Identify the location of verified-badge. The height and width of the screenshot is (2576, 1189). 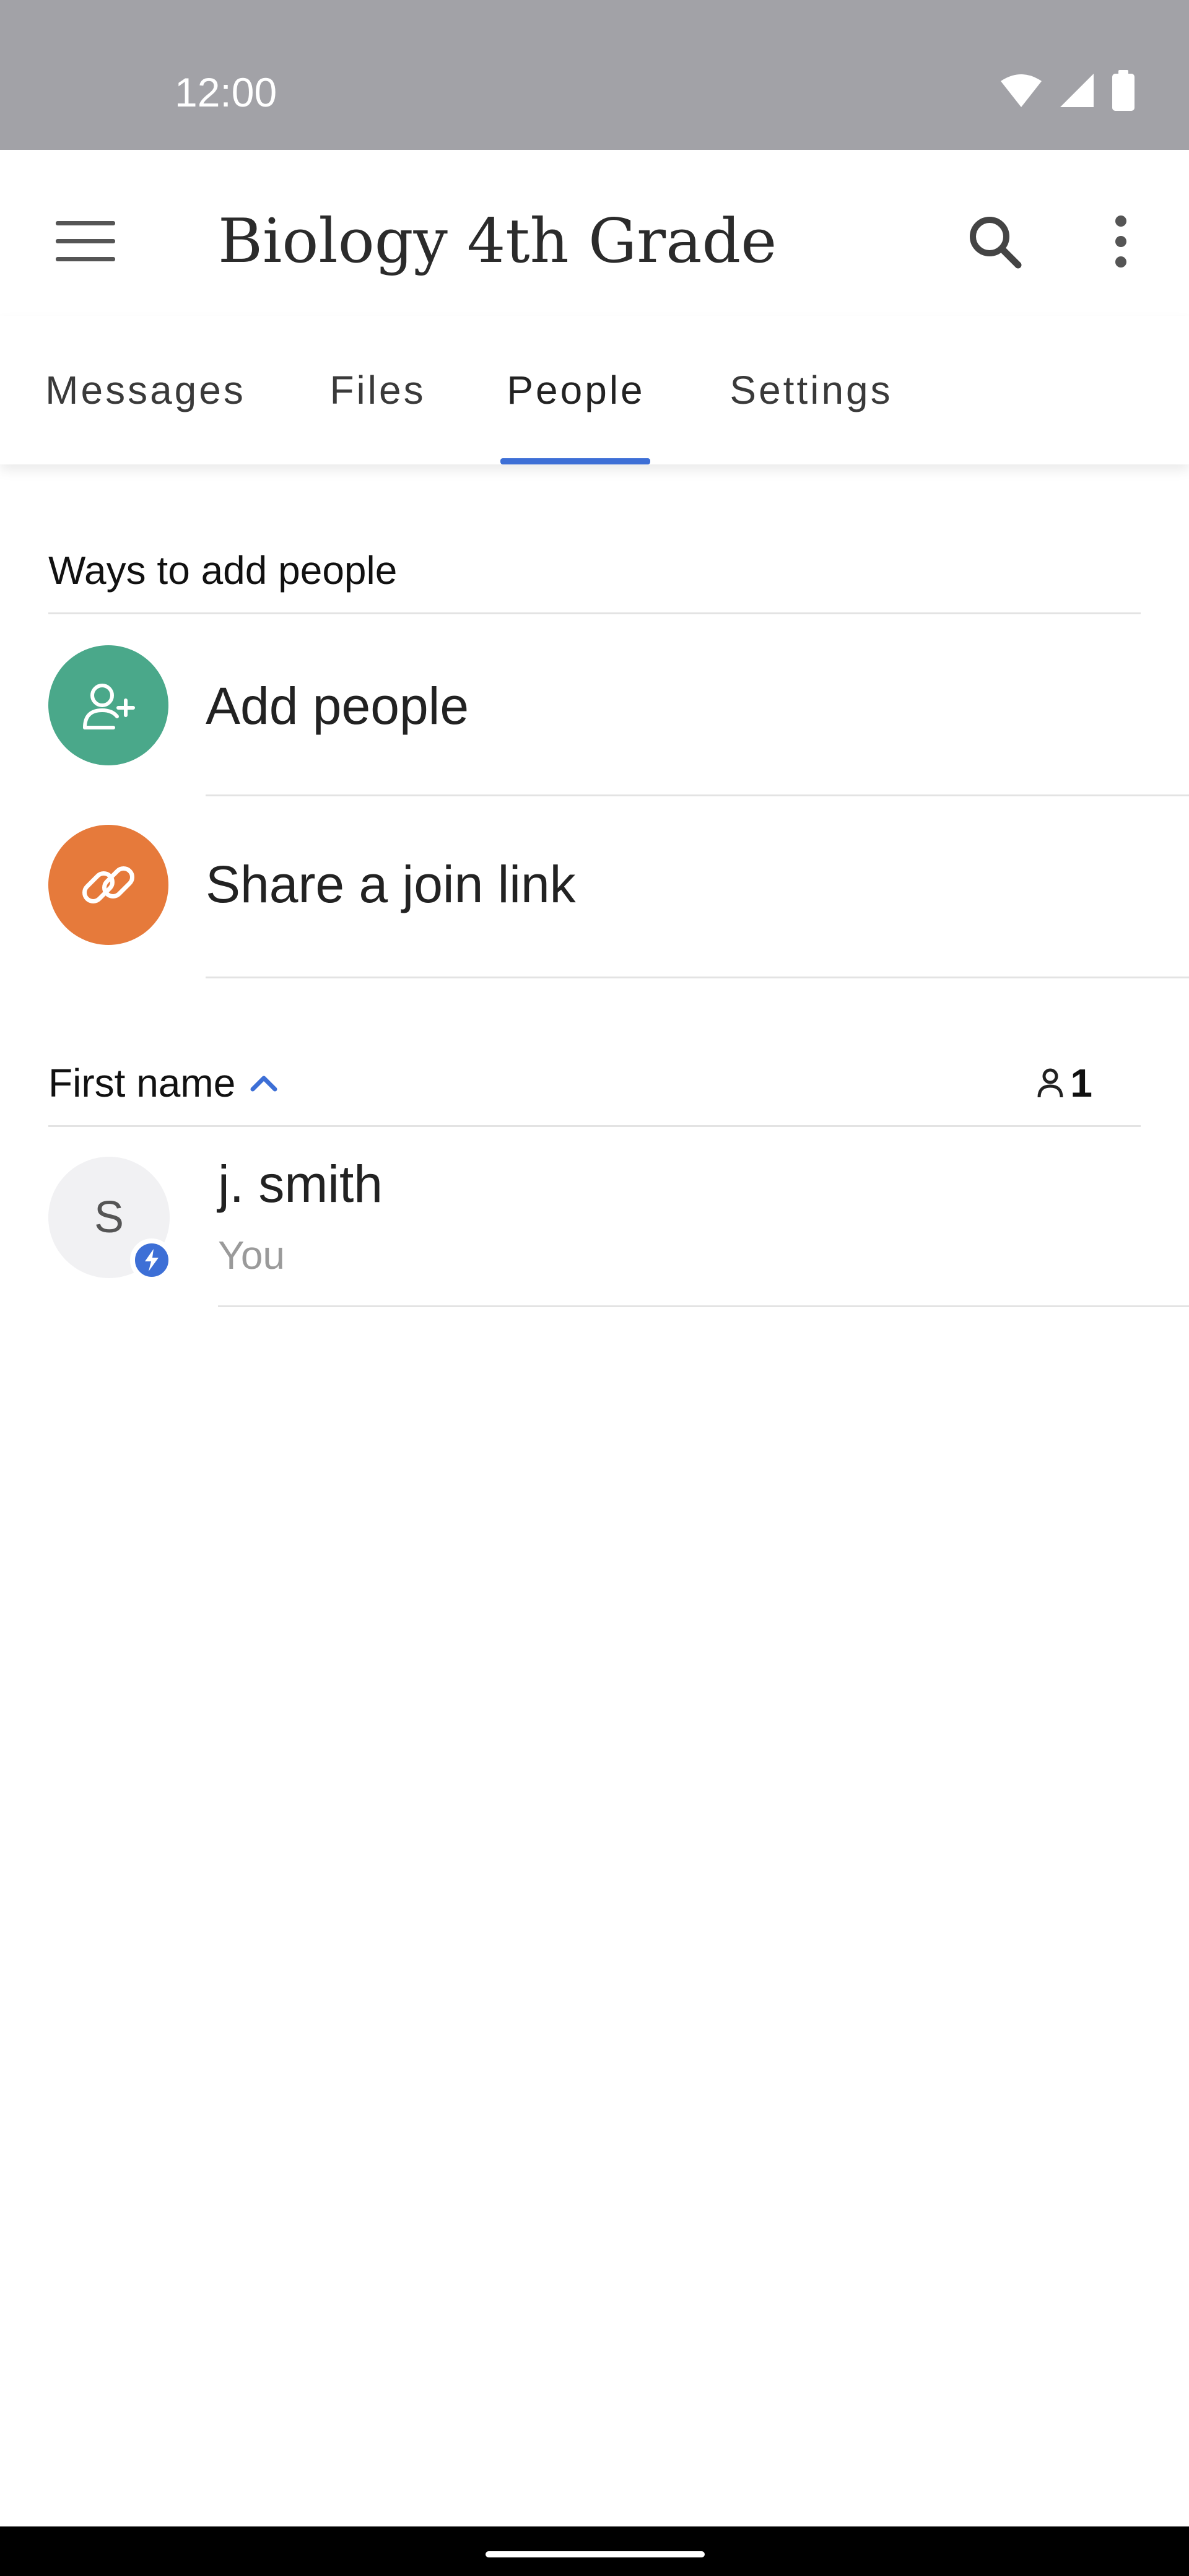
(151, 1260).